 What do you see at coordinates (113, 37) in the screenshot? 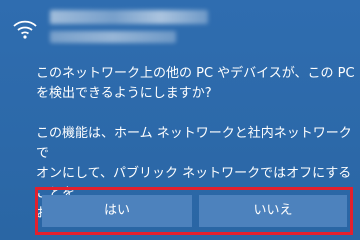
I see `network-status-redacted` at bounding box center [113, 37].